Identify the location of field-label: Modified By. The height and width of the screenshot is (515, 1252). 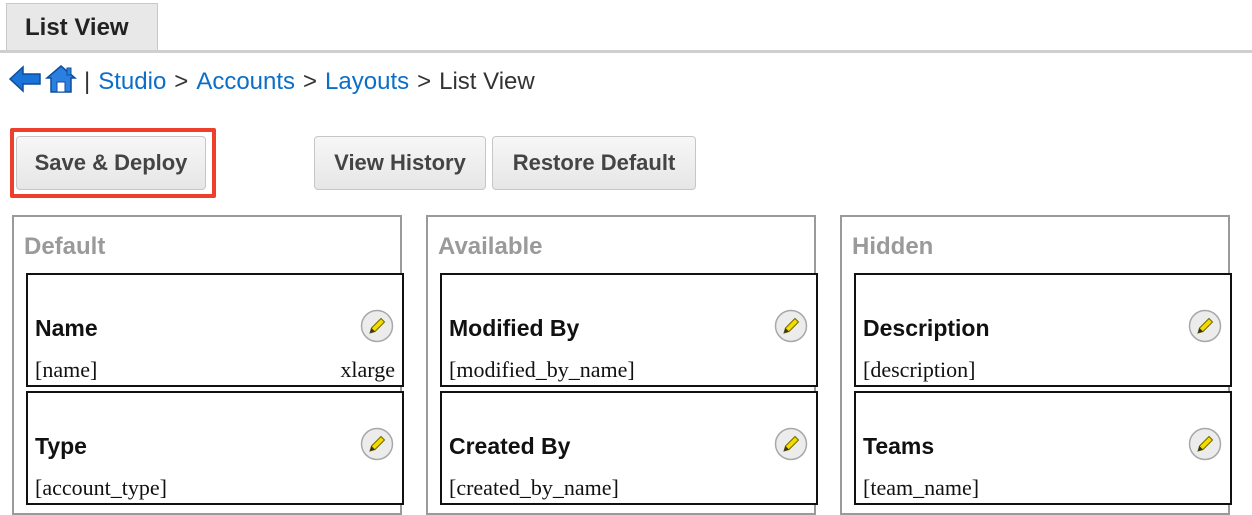
(514, 328).